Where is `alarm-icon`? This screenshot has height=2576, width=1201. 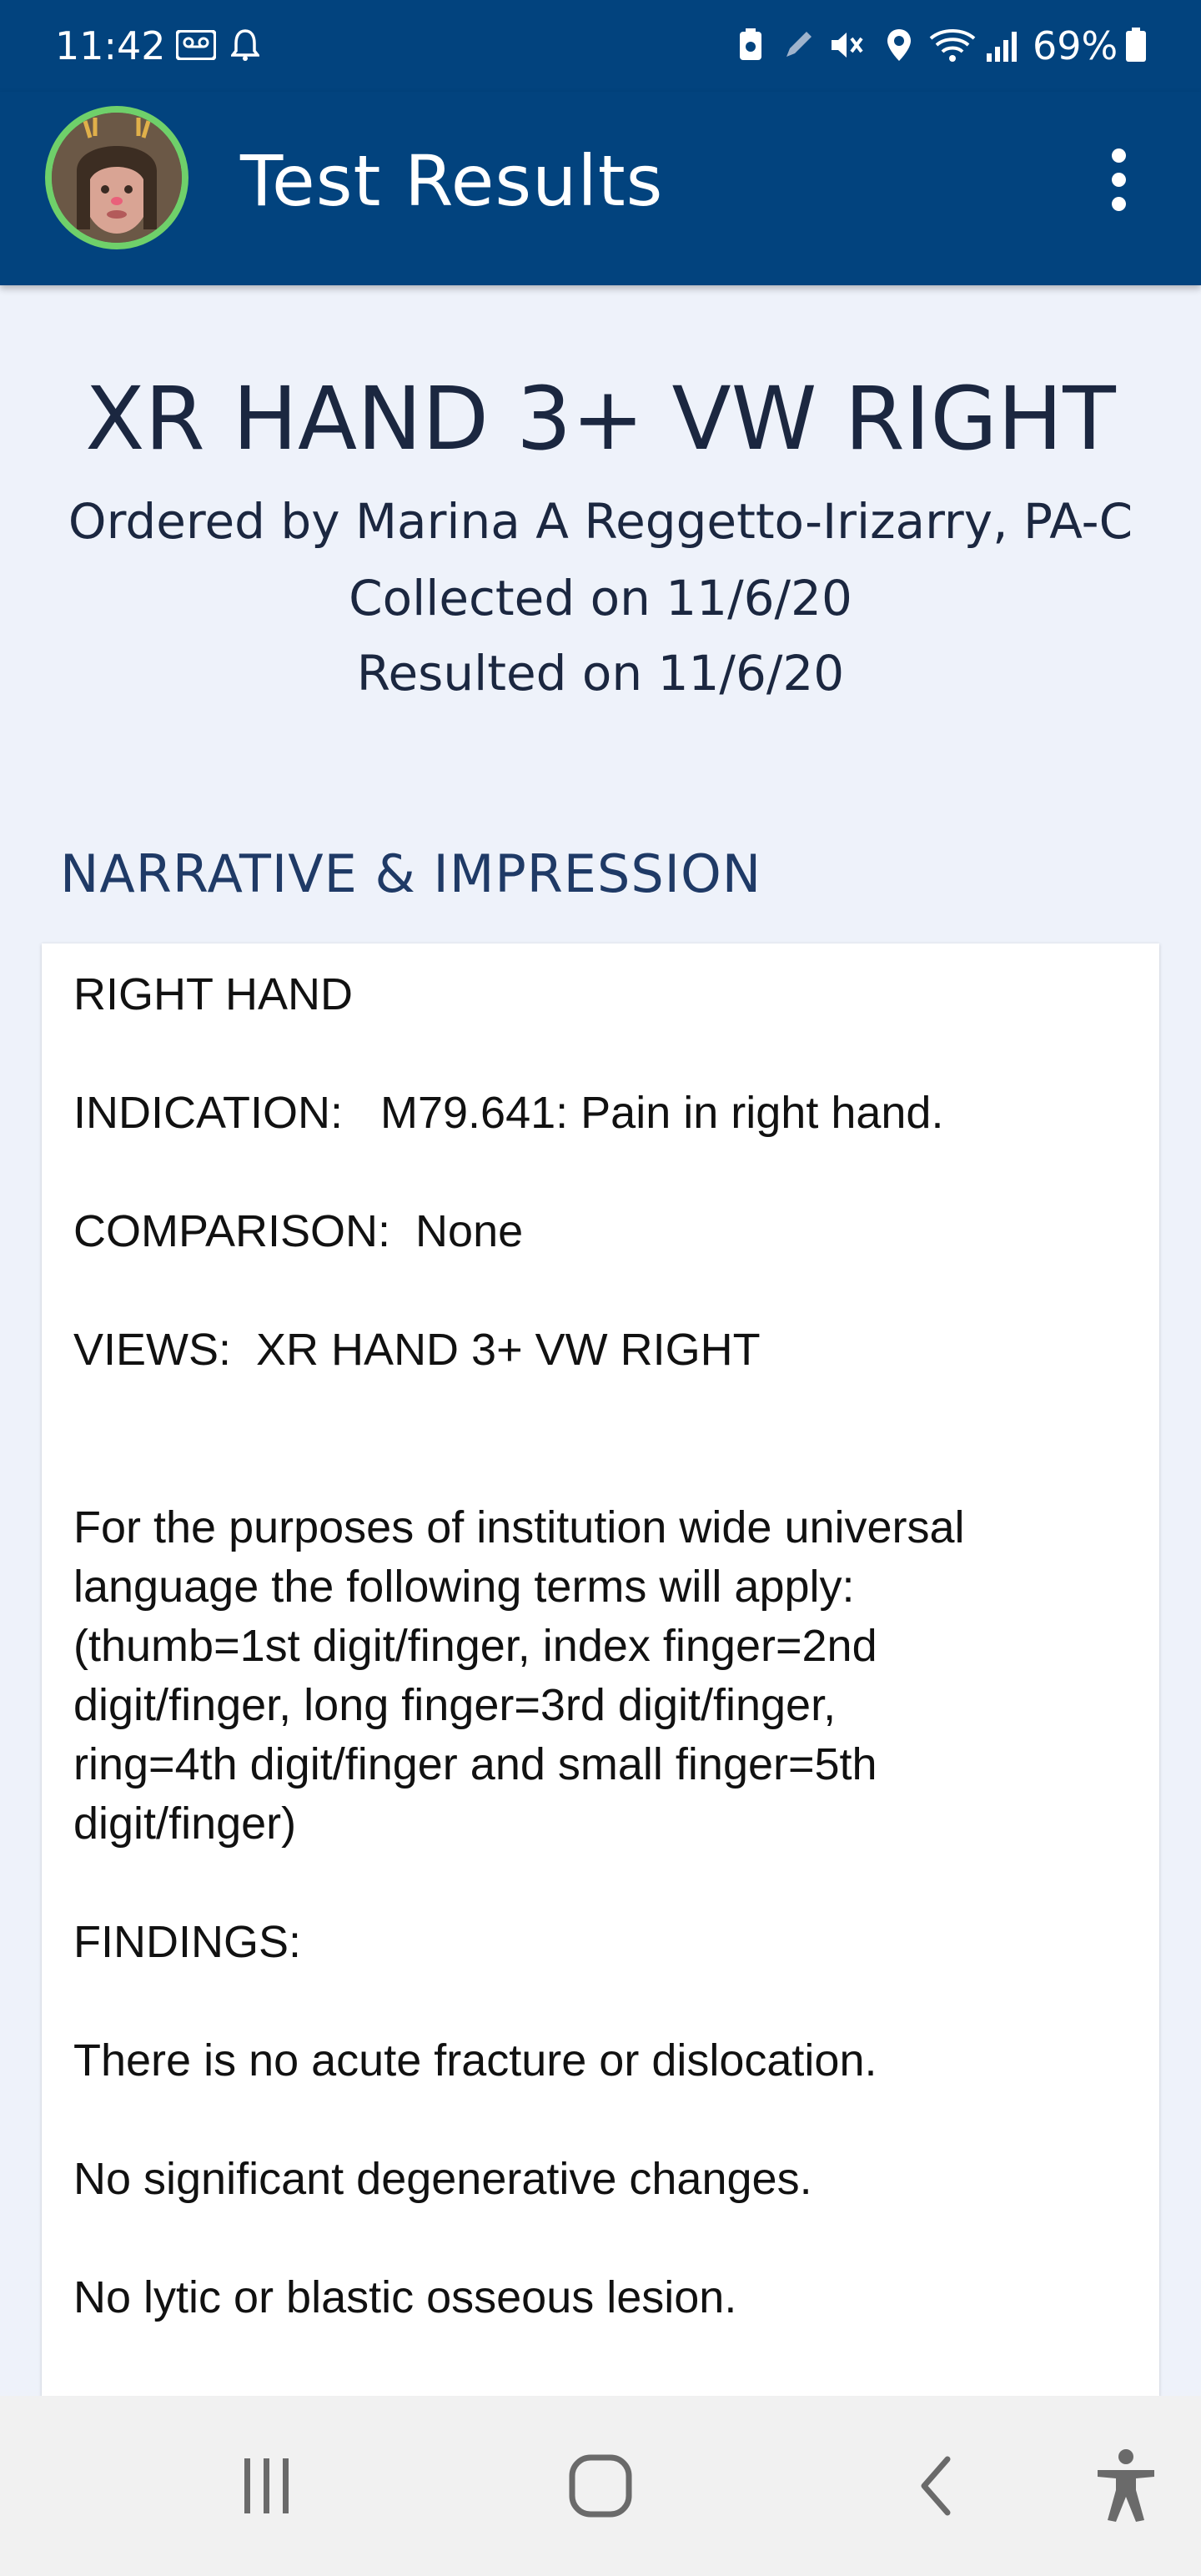
alarm-icon is located at coordinates (245, 45).